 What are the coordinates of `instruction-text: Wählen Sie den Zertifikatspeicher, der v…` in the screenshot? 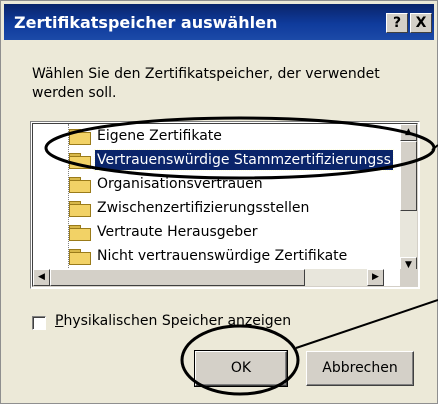 It's located at (206, 83).